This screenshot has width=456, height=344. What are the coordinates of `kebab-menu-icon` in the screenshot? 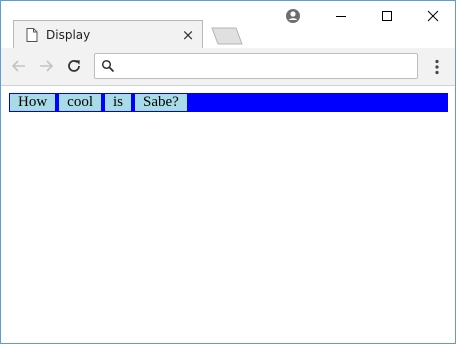 It's located at (437, 67).